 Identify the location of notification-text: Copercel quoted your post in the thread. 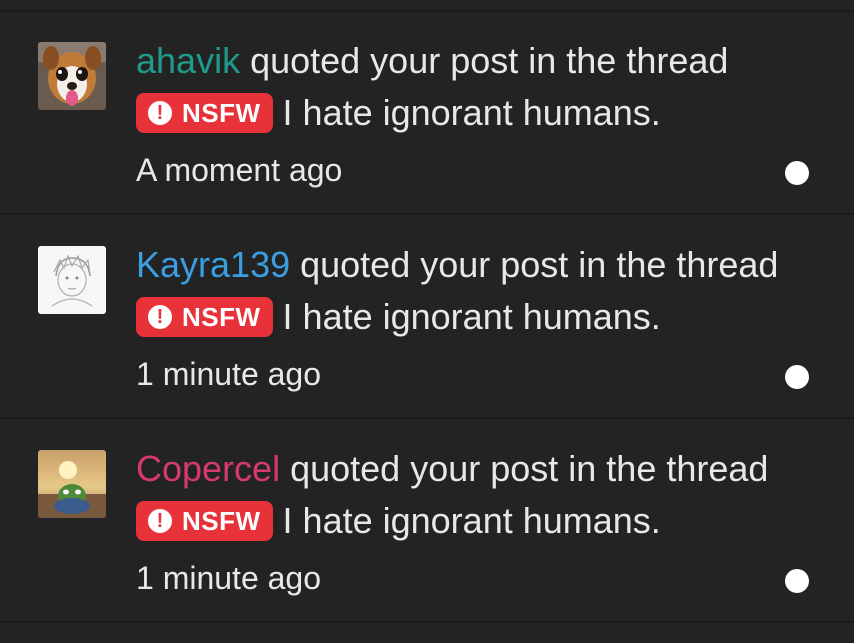
(452, 469).